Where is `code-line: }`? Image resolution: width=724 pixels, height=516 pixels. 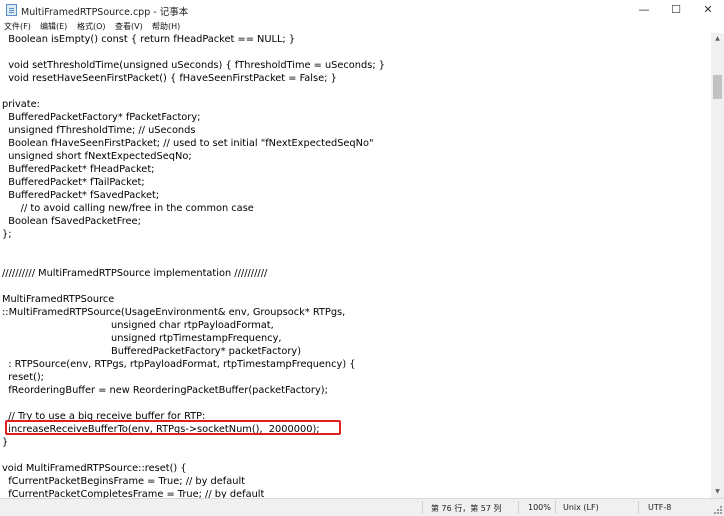 code-line: } is located at coordinates (5, 442).